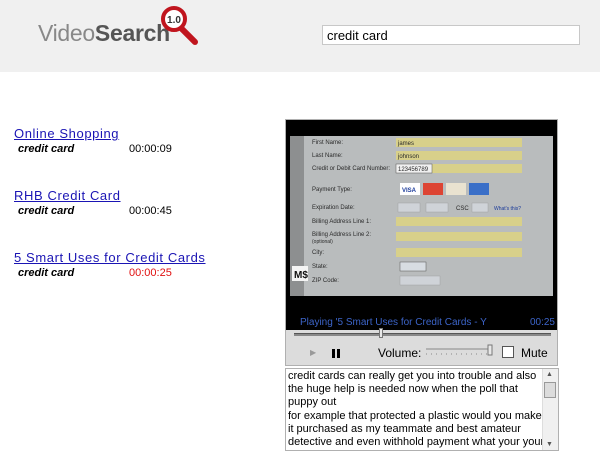  Describe the element at coordinates (66, 33) in the screenshot. I see `logo-text-light: Video` at that location.